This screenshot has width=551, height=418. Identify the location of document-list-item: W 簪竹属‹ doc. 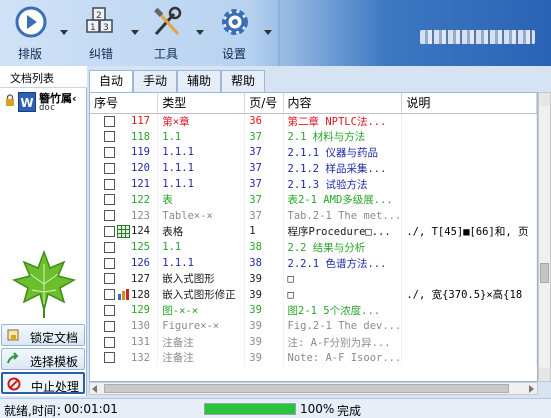
(44, 103).